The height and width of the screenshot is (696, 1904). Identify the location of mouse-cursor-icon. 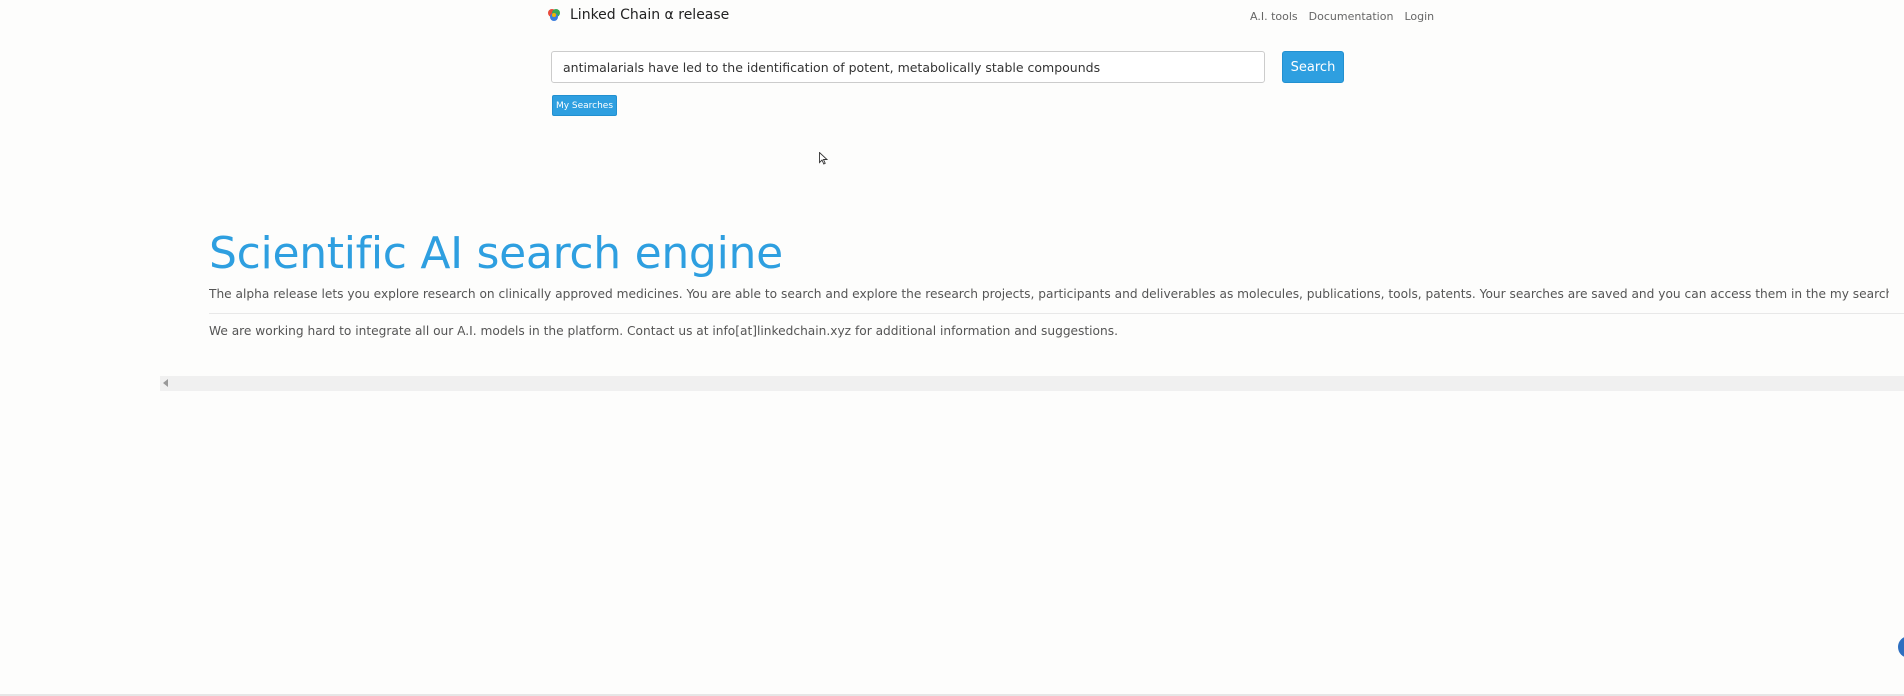
(823, 158).